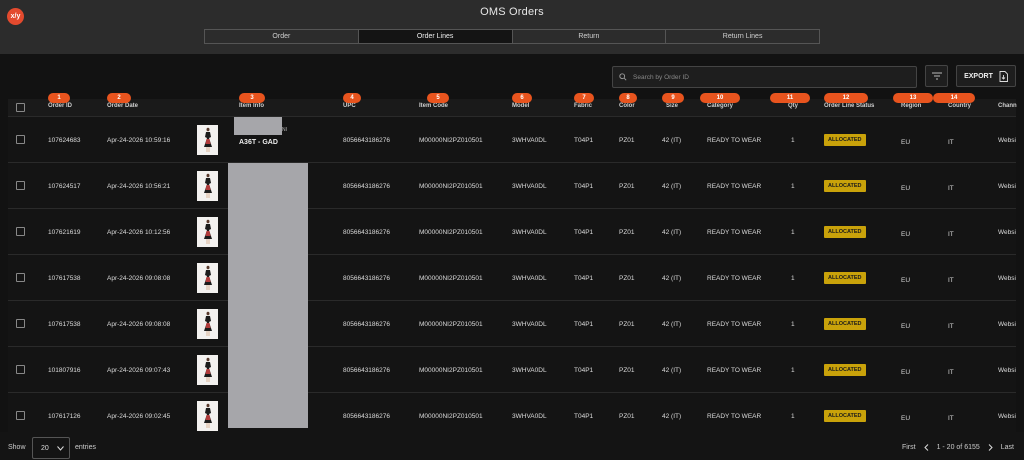  Describe the element at coordinates (512, 12) in the screenshot. I see `page-title: OMS Orders` at that location.